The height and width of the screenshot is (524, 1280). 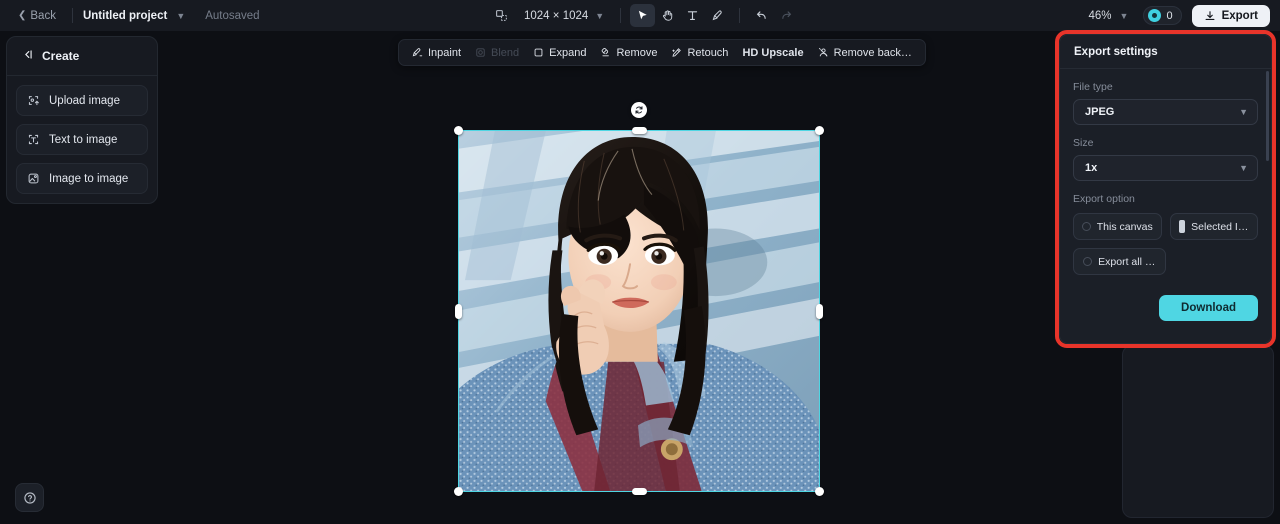 I want to click on resize-handle-top-center, so click(x=639, y=130).